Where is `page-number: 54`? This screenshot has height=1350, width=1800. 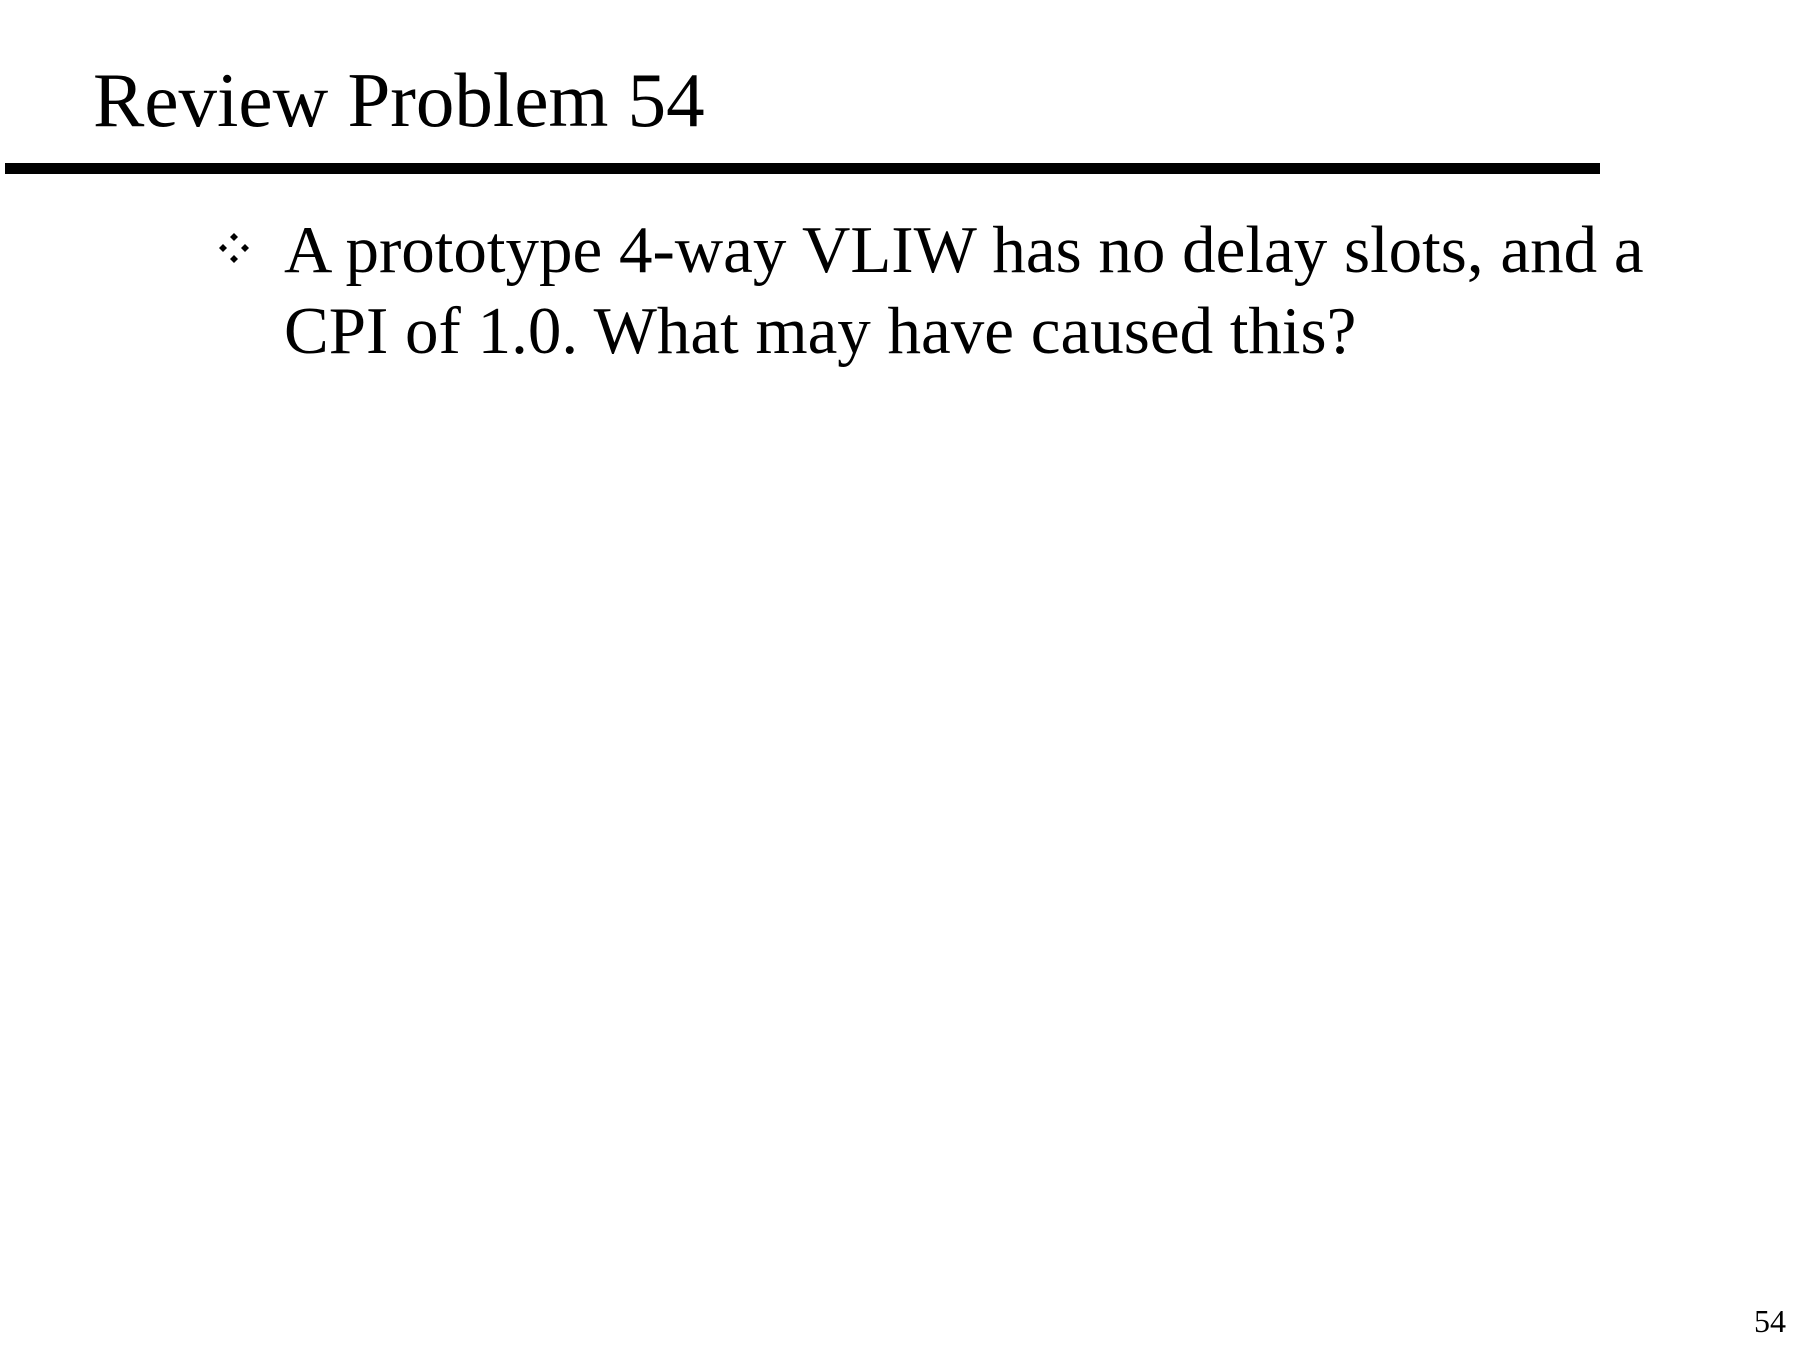 page-number: 54 is located at coordinates (1770, 1321).